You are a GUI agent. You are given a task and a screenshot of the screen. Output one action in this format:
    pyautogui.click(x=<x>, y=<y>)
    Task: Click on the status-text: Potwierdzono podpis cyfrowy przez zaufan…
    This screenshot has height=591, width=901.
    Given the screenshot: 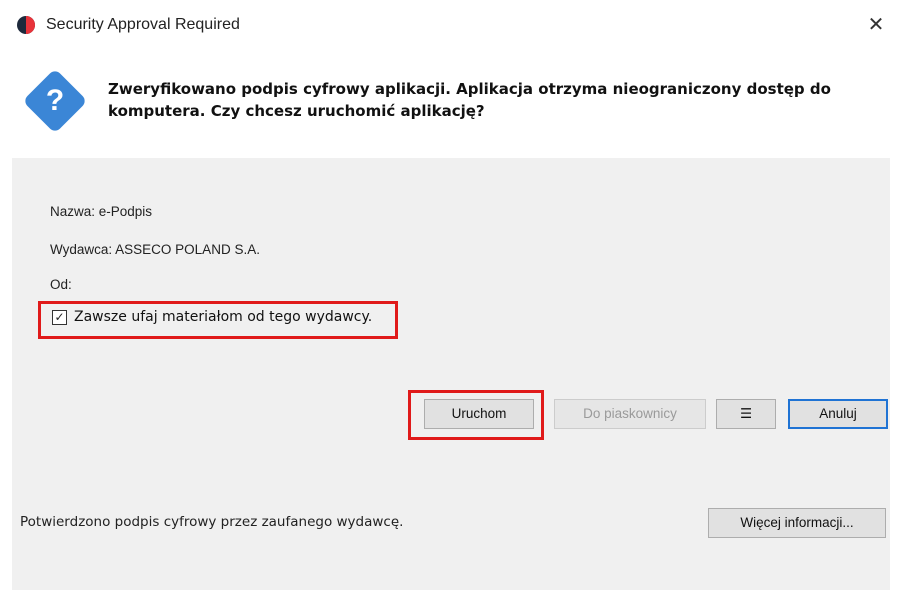 What is the action you would take?
    pyautogui.click(x=212, y=522)
    